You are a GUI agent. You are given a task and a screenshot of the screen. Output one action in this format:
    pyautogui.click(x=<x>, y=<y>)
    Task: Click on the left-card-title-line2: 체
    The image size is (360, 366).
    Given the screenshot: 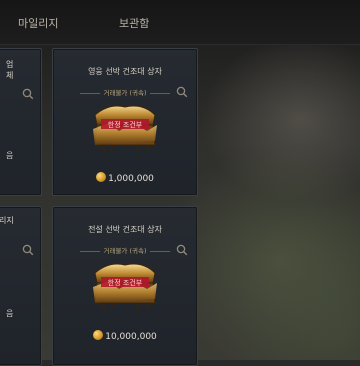 What is the action you would take?
    pyautogui.click(x=10, y=75)
    